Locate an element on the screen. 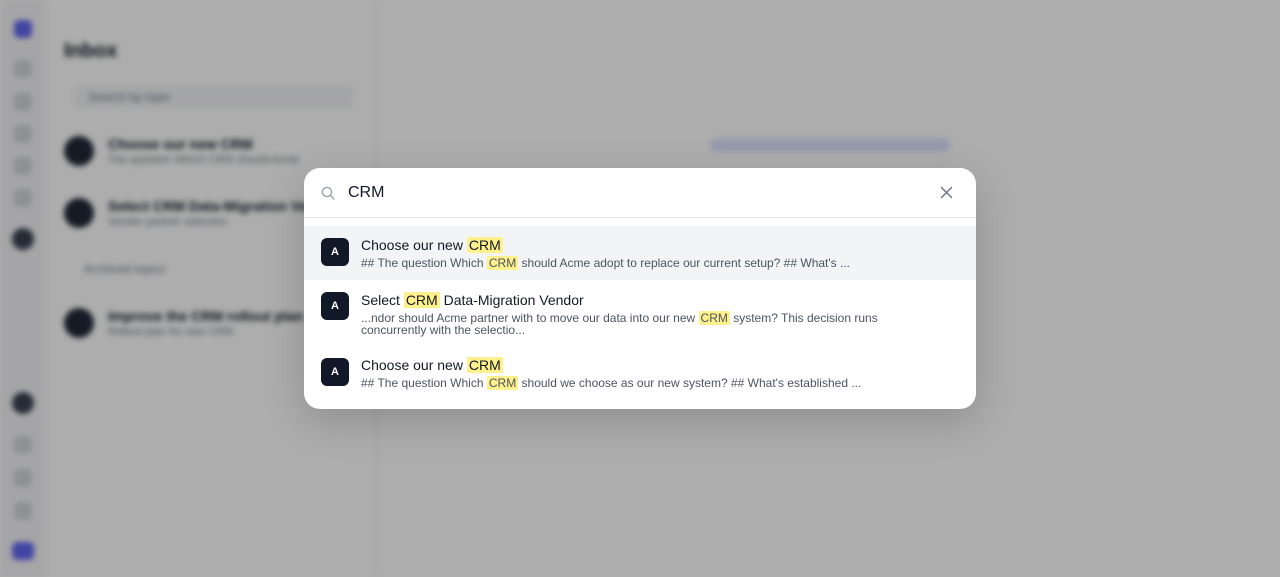 This screenshot has width=1280, height=577. close-icon is located at coordinates (946, 192).